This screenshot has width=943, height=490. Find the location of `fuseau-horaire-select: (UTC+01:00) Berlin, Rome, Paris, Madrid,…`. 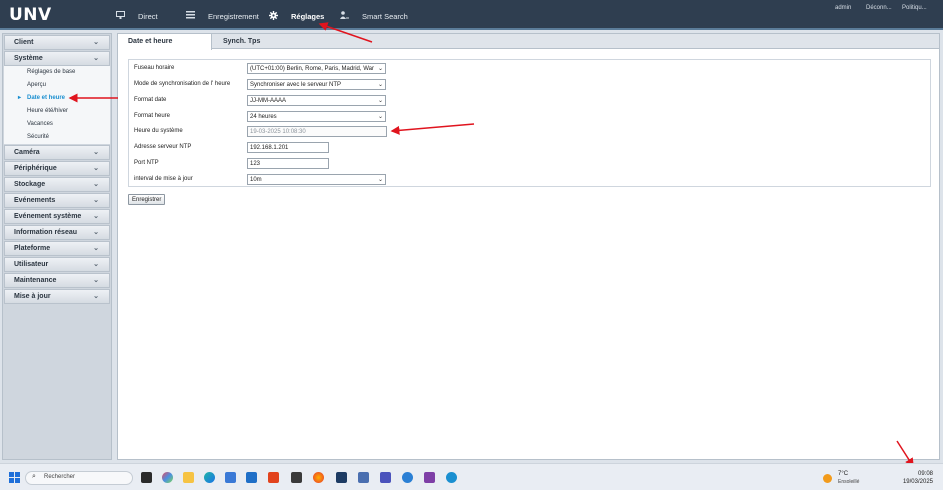

fuseau-horaire-select: (UTC+01:00) Berlin, Rome, Paris, Madrid,… is located at coordinates (316, 68).